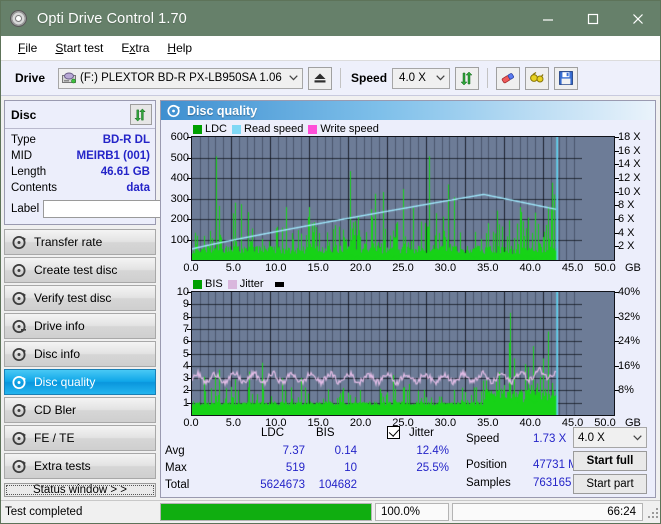 Image resolution: width=661 pixels, height=524 pixels. I want to click on menu-file: File, so click(27, 48).